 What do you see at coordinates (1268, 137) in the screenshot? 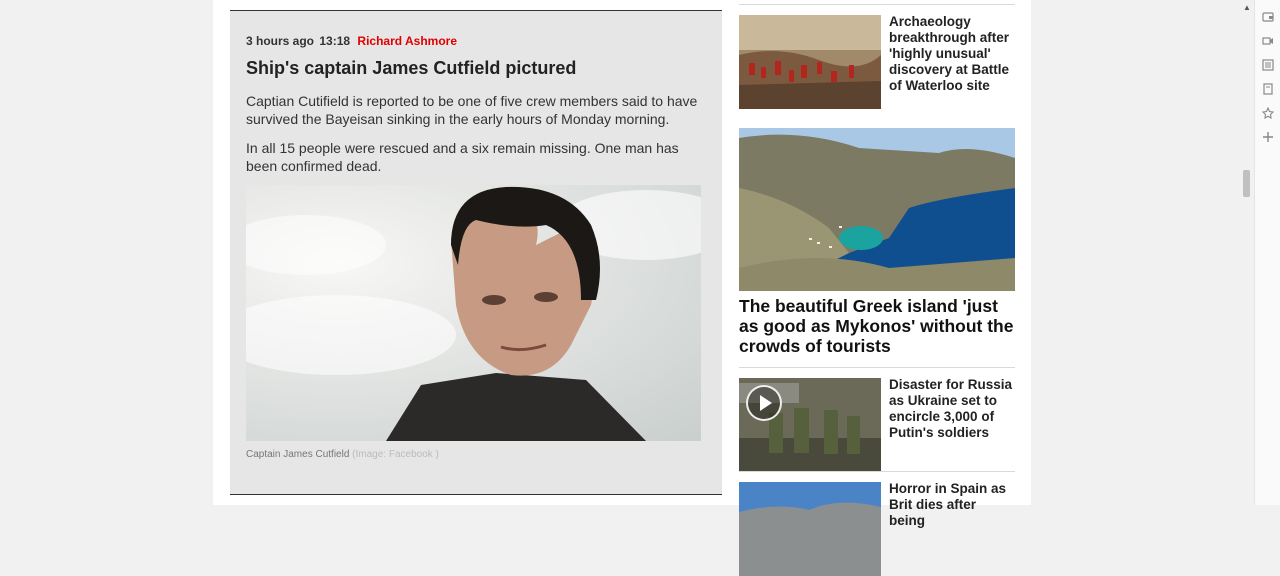
I see `add-icon` at bounding box center [1268, 137].